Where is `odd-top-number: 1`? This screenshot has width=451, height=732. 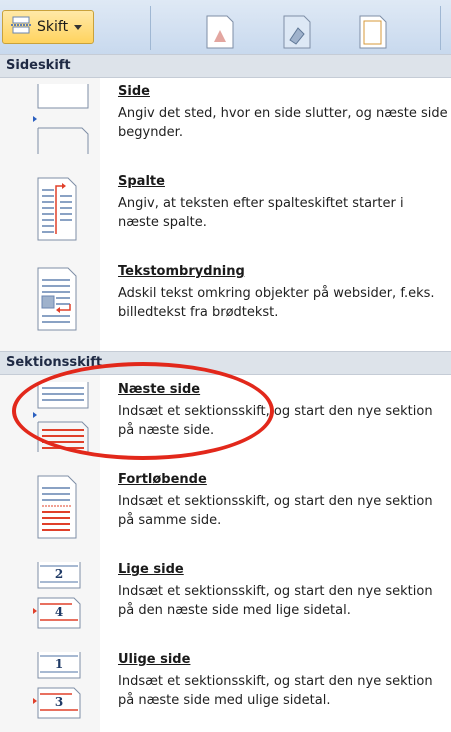 odd-top-number: 1 is located at coordinates (59, 664).